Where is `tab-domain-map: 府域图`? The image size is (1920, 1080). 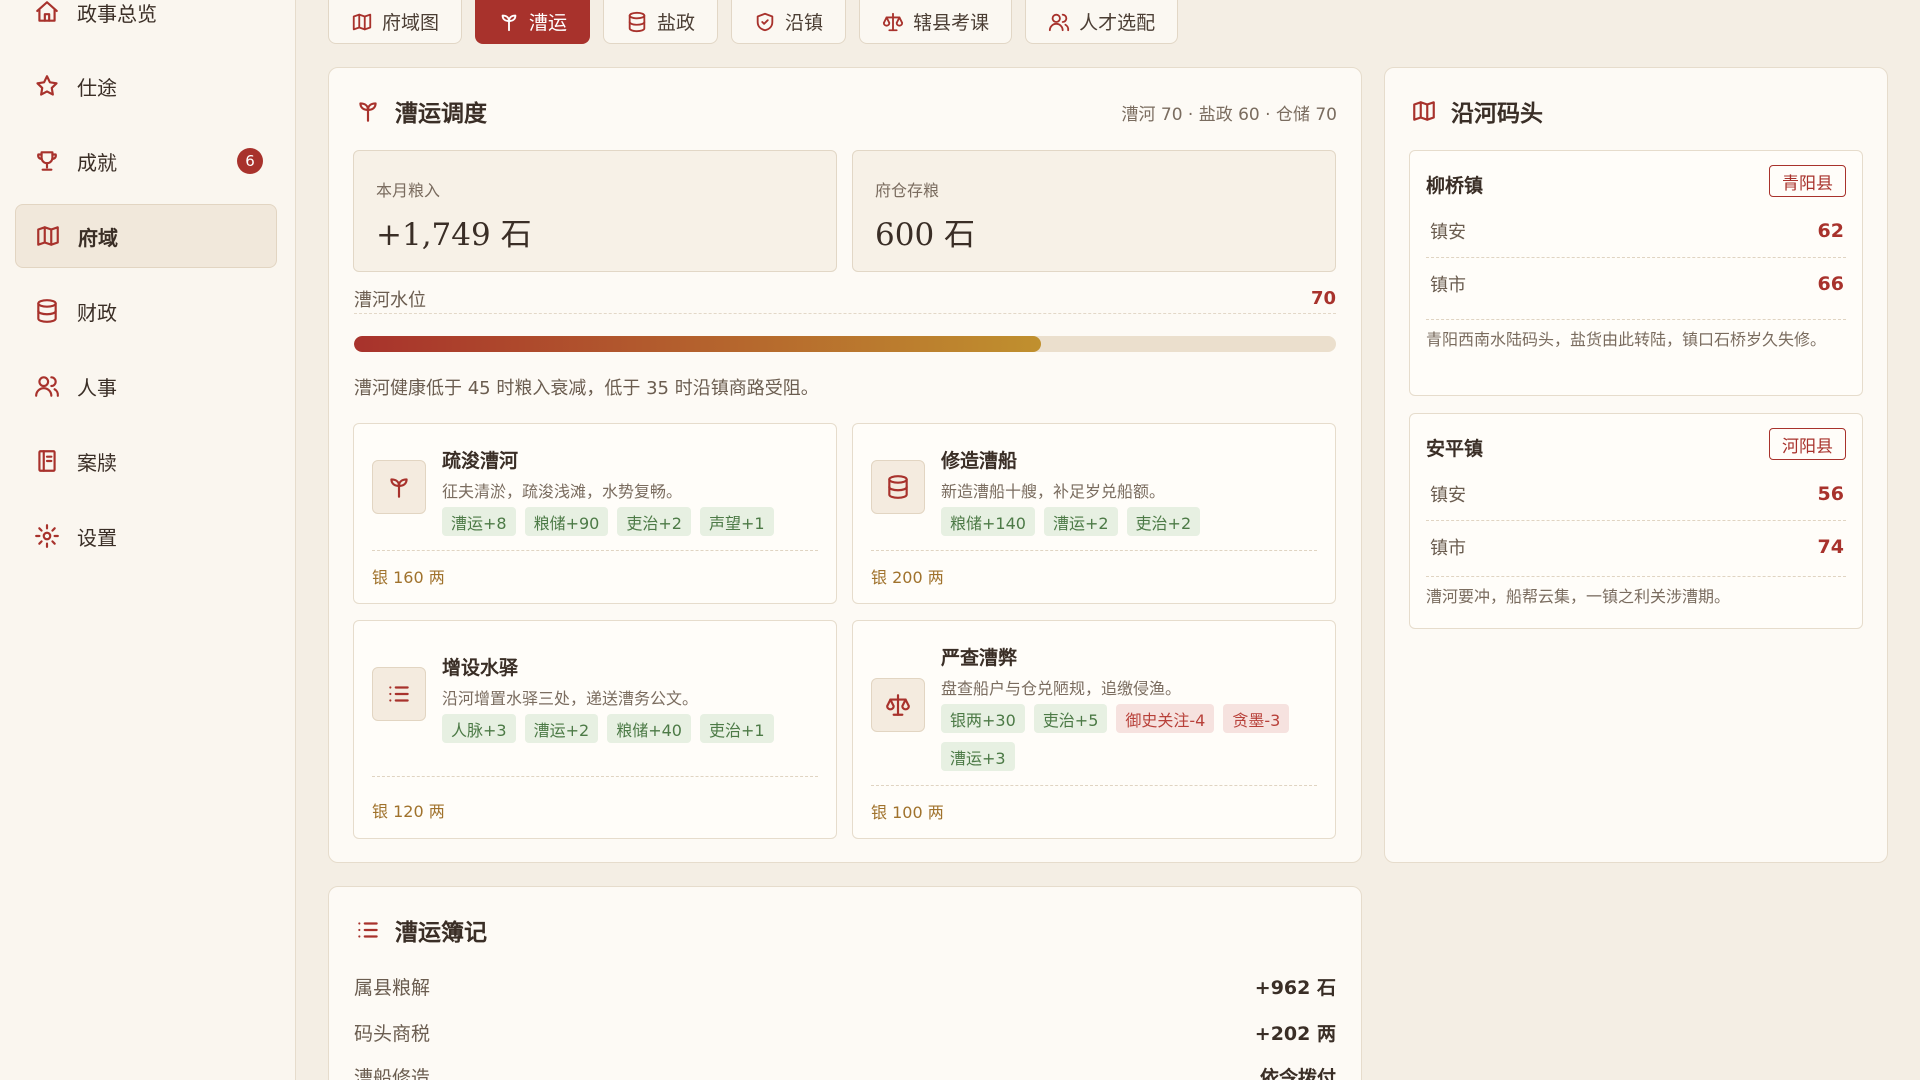
tab-domain-map: 府域图 is located at coordinates (395, 22).